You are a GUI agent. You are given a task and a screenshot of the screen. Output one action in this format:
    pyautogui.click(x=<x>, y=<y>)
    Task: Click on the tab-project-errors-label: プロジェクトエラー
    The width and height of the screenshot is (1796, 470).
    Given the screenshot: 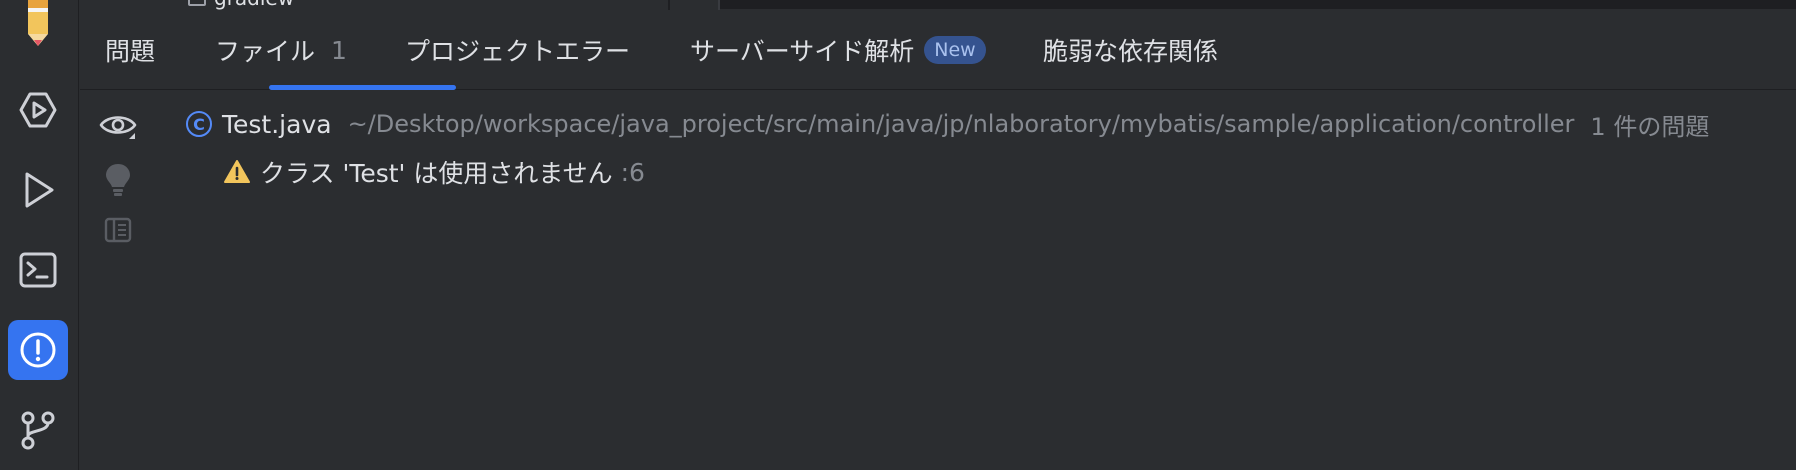 What is the action you would take?
    pyautogui.click(x=518, y=51)
    